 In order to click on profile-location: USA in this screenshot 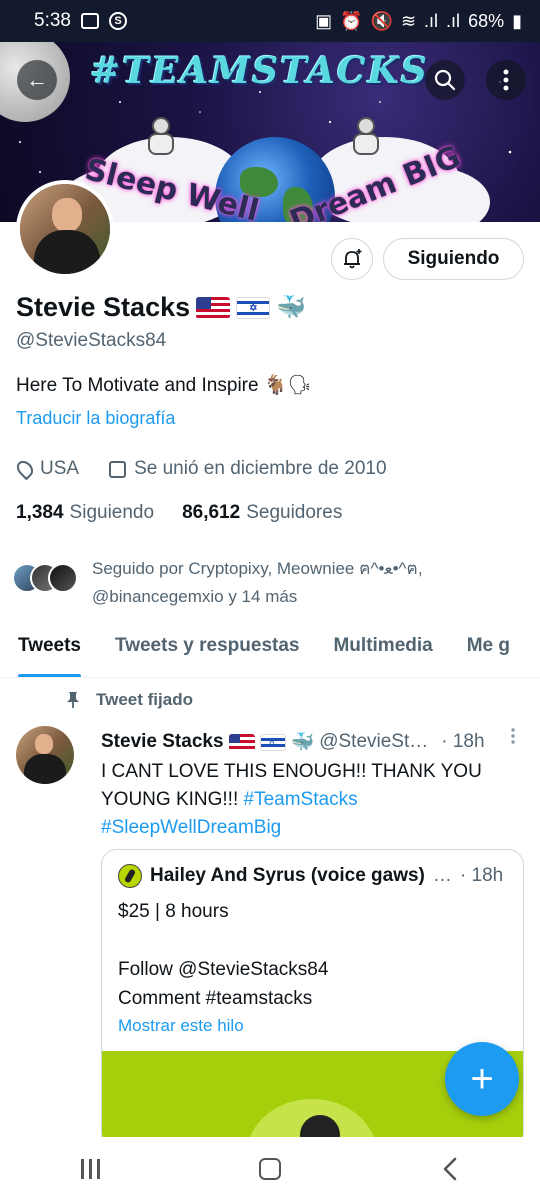, I will do `click(60, 468)`.